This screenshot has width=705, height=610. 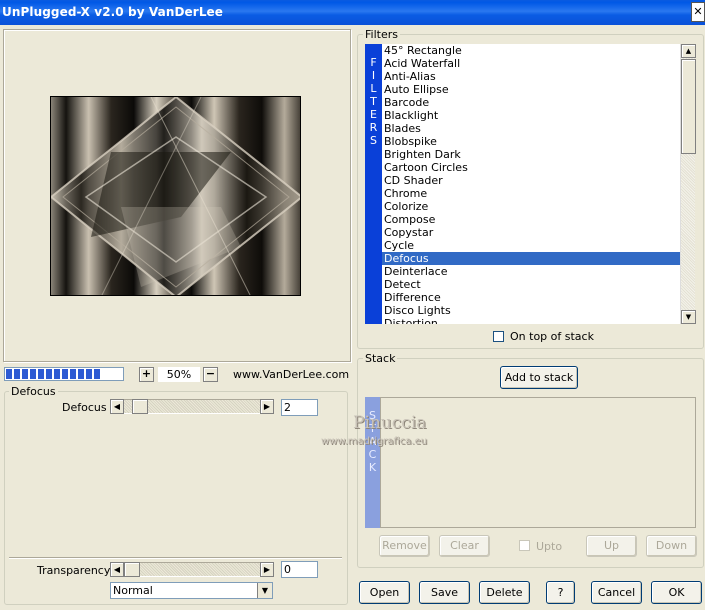 What do you see at coordinates (373, 114) in the screenshot?
I see `vertical-letter: E` at bounding box center [373, 114].